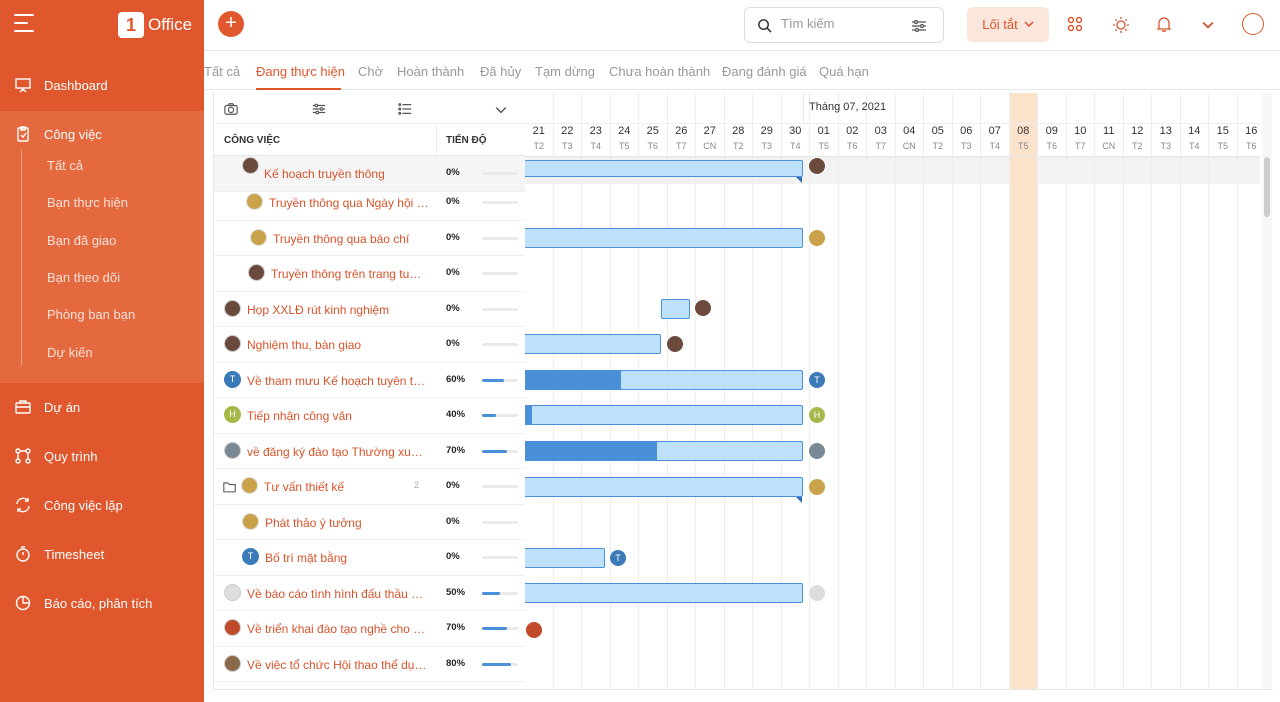 This screenshot has height=702, width=1280. What do you see at coordinates (1165, 25) in the screenshot?
I see `bell-icon` at bounding box center [1165, 25].